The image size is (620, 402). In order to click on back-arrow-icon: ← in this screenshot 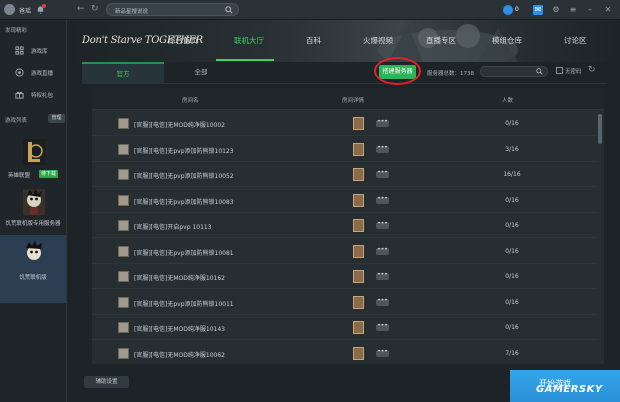, I will do `click(81, 9)`.